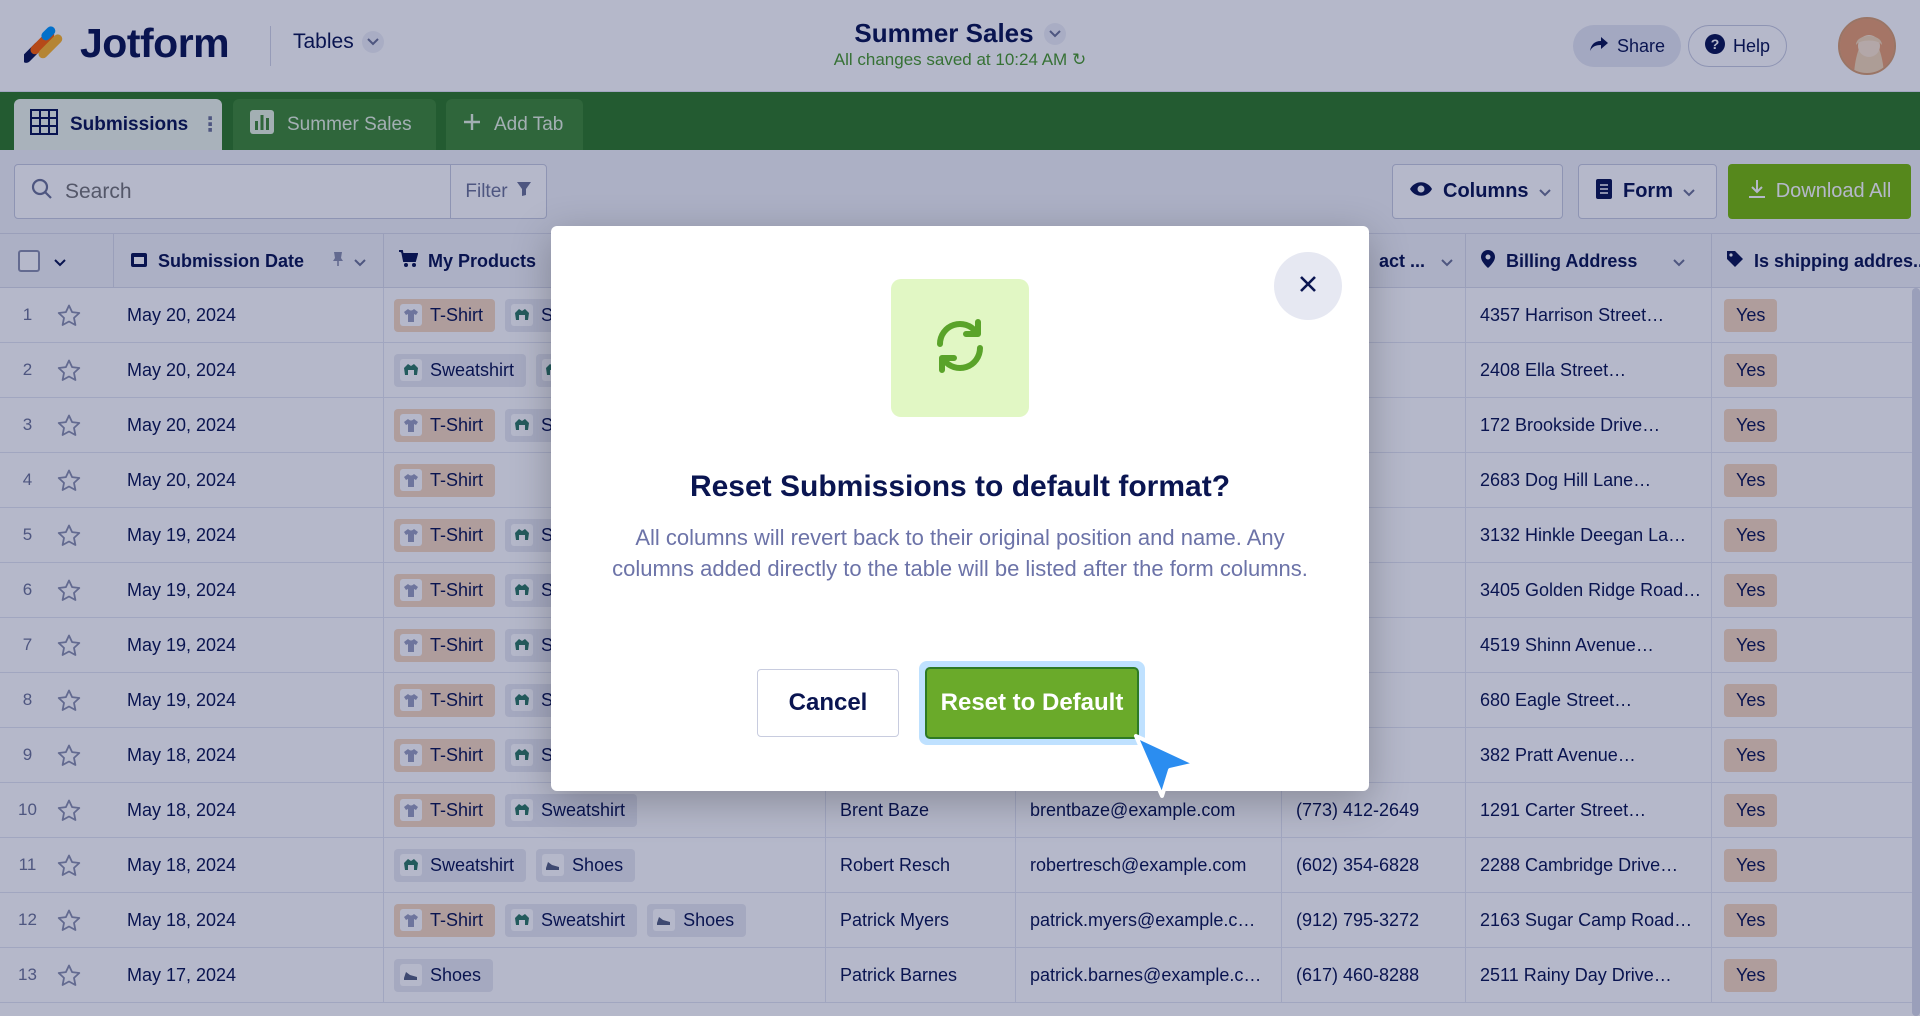 This screenshot has height=1016, width=1920. What do you see at coordinates (1032, 703) in the screenshot?
I see `reset-to-default-button: Reset to Default` at bounding box center [1032, 703].